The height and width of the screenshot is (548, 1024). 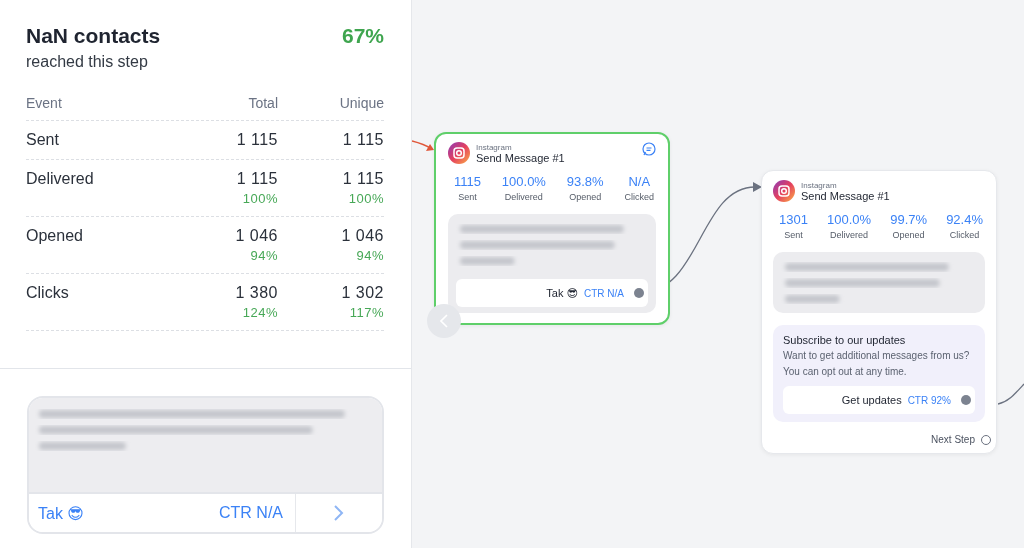 What do you see at coordinates (262, 103) in the screenshot?
I see `column-header: Total` at bounding box center [262, 103].